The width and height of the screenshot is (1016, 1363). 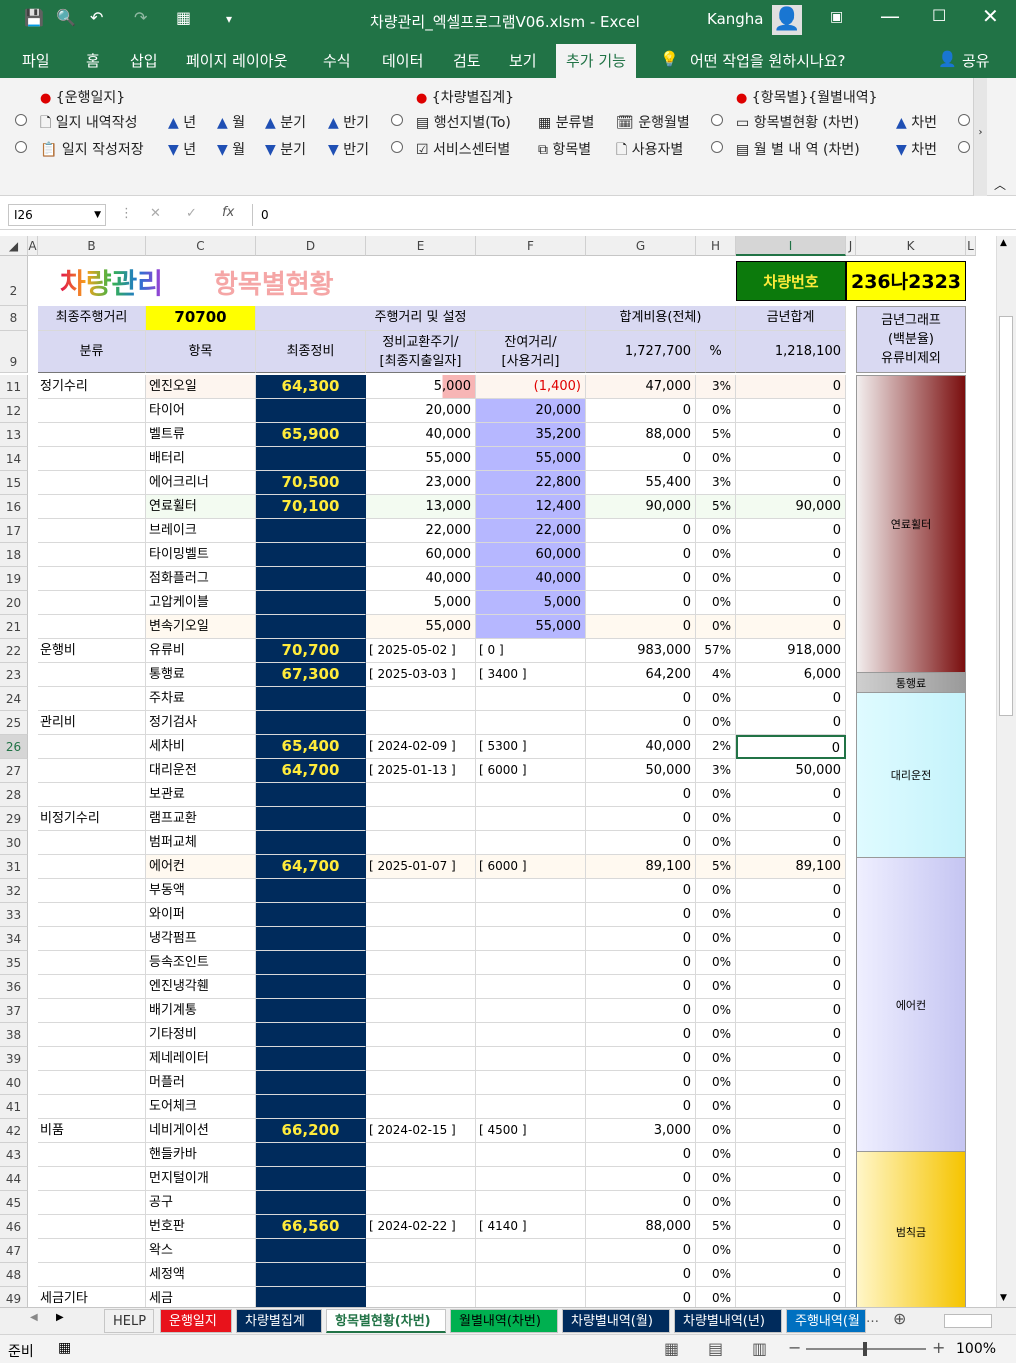 I want to click on sheet-tab: 항목별현황(차번), so click(x=386, y=1321).